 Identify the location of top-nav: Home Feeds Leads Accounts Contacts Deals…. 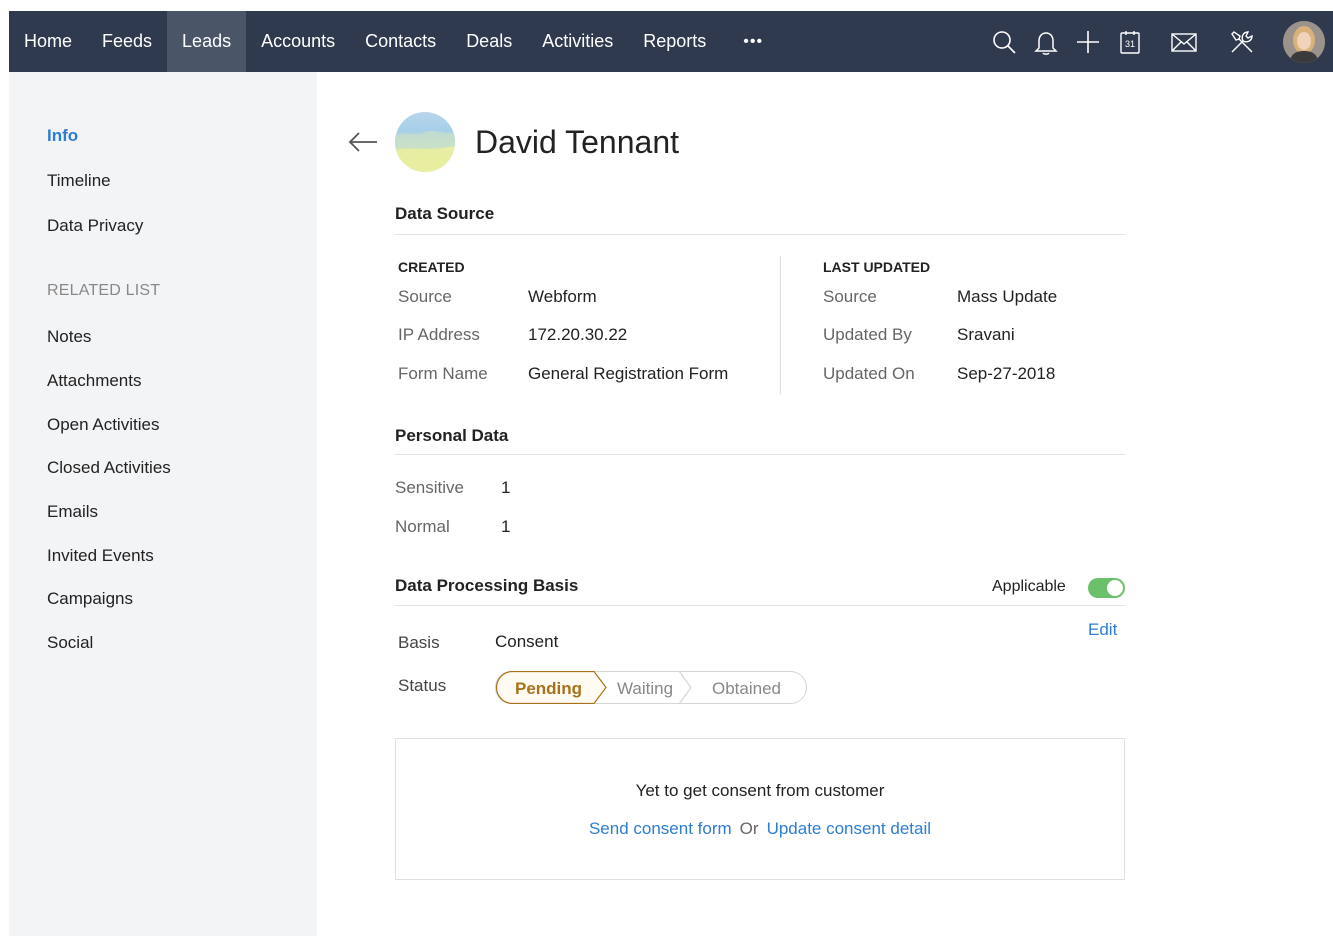
(671, 41).